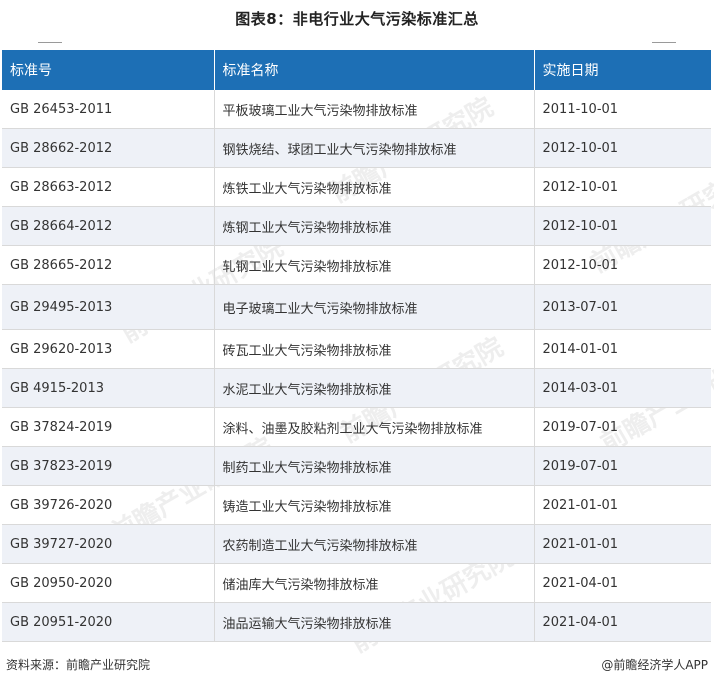 Image resolution: width=714 pixels, height=686 pixels. What do you see at coordinates (108, 466) in the screenshot?
I see `cell-standard-no: GB 37823-2019` at bounding box center [108, 466].